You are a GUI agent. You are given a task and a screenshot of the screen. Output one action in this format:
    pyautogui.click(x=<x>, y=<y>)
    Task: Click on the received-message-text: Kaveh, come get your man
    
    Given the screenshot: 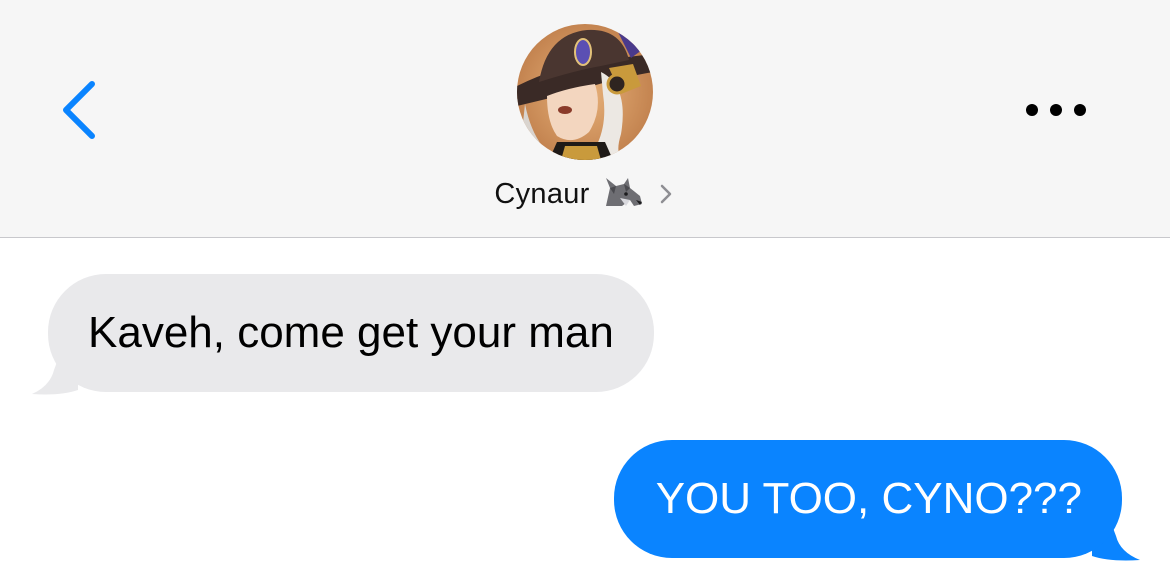 What is the action you would take?
    pyautogui.click(x=351, y=332)
    